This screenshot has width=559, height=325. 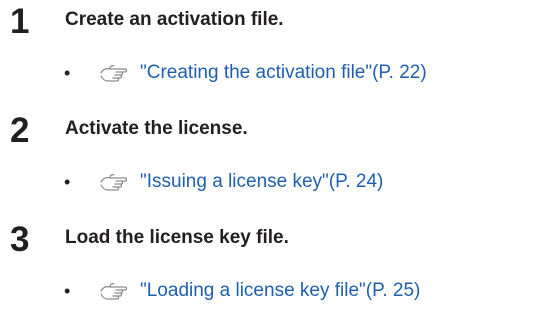 I want to click on step-title: Load the license key file., so click(x=177, y=237).